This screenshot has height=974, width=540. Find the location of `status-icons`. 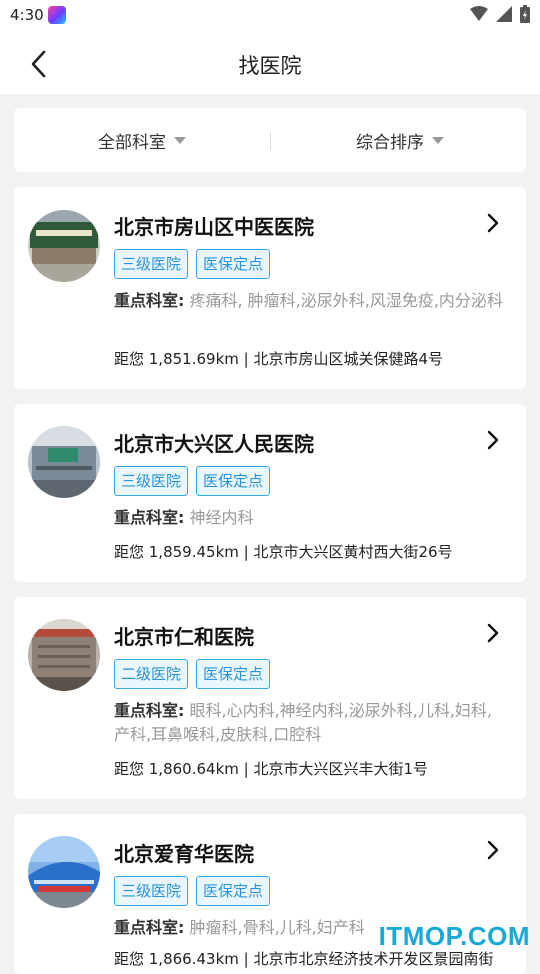

status-icons is located at coordinates (500, 14).